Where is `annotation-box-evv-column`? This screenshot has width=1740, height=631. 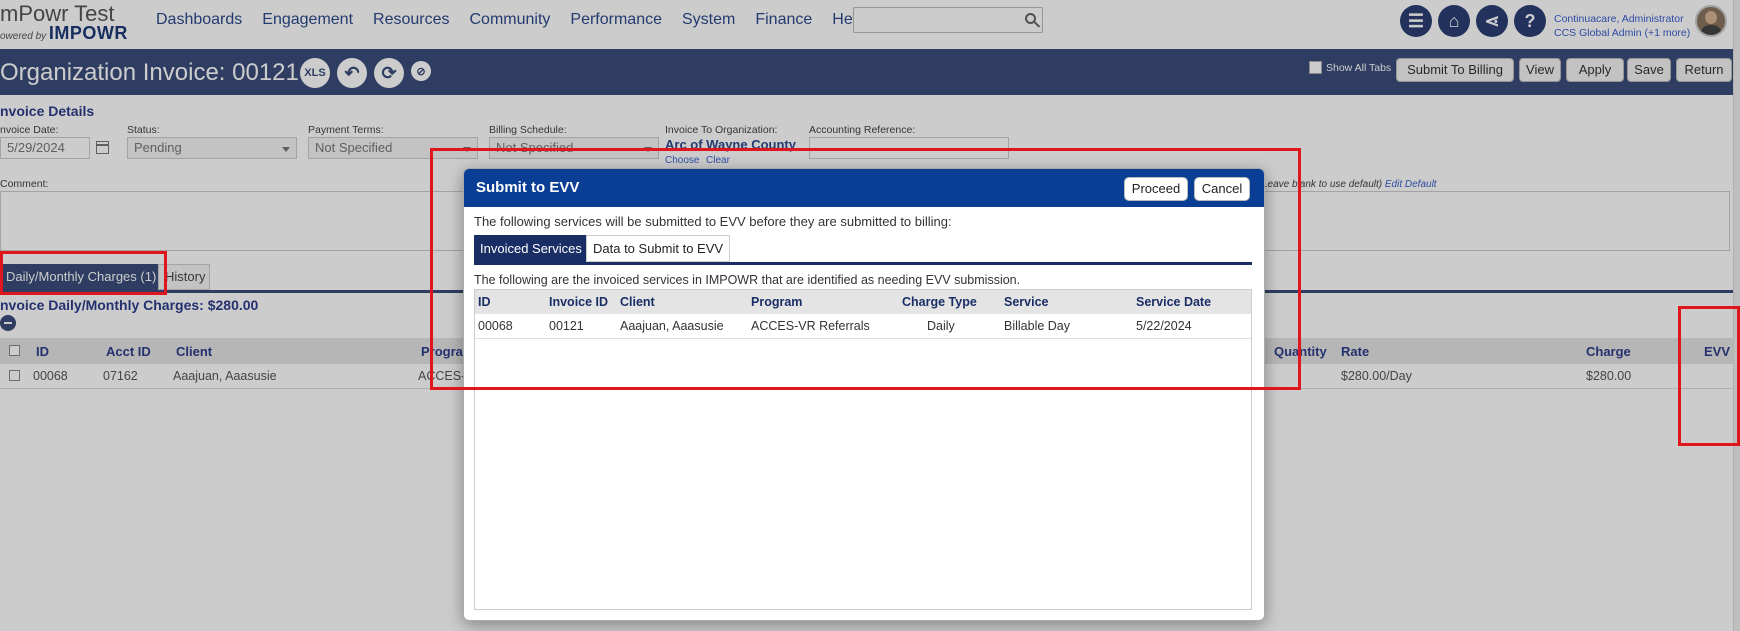
annotation-box-evv-column is located at coordinates (1709, 376).